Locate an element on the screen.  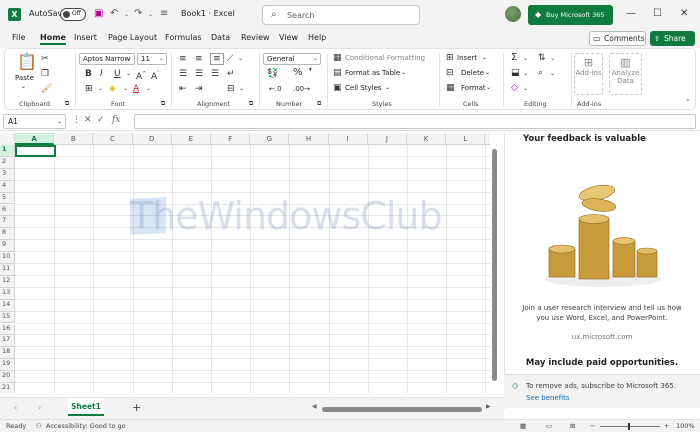
row-header: 8 is located at coordinates (7, 234).